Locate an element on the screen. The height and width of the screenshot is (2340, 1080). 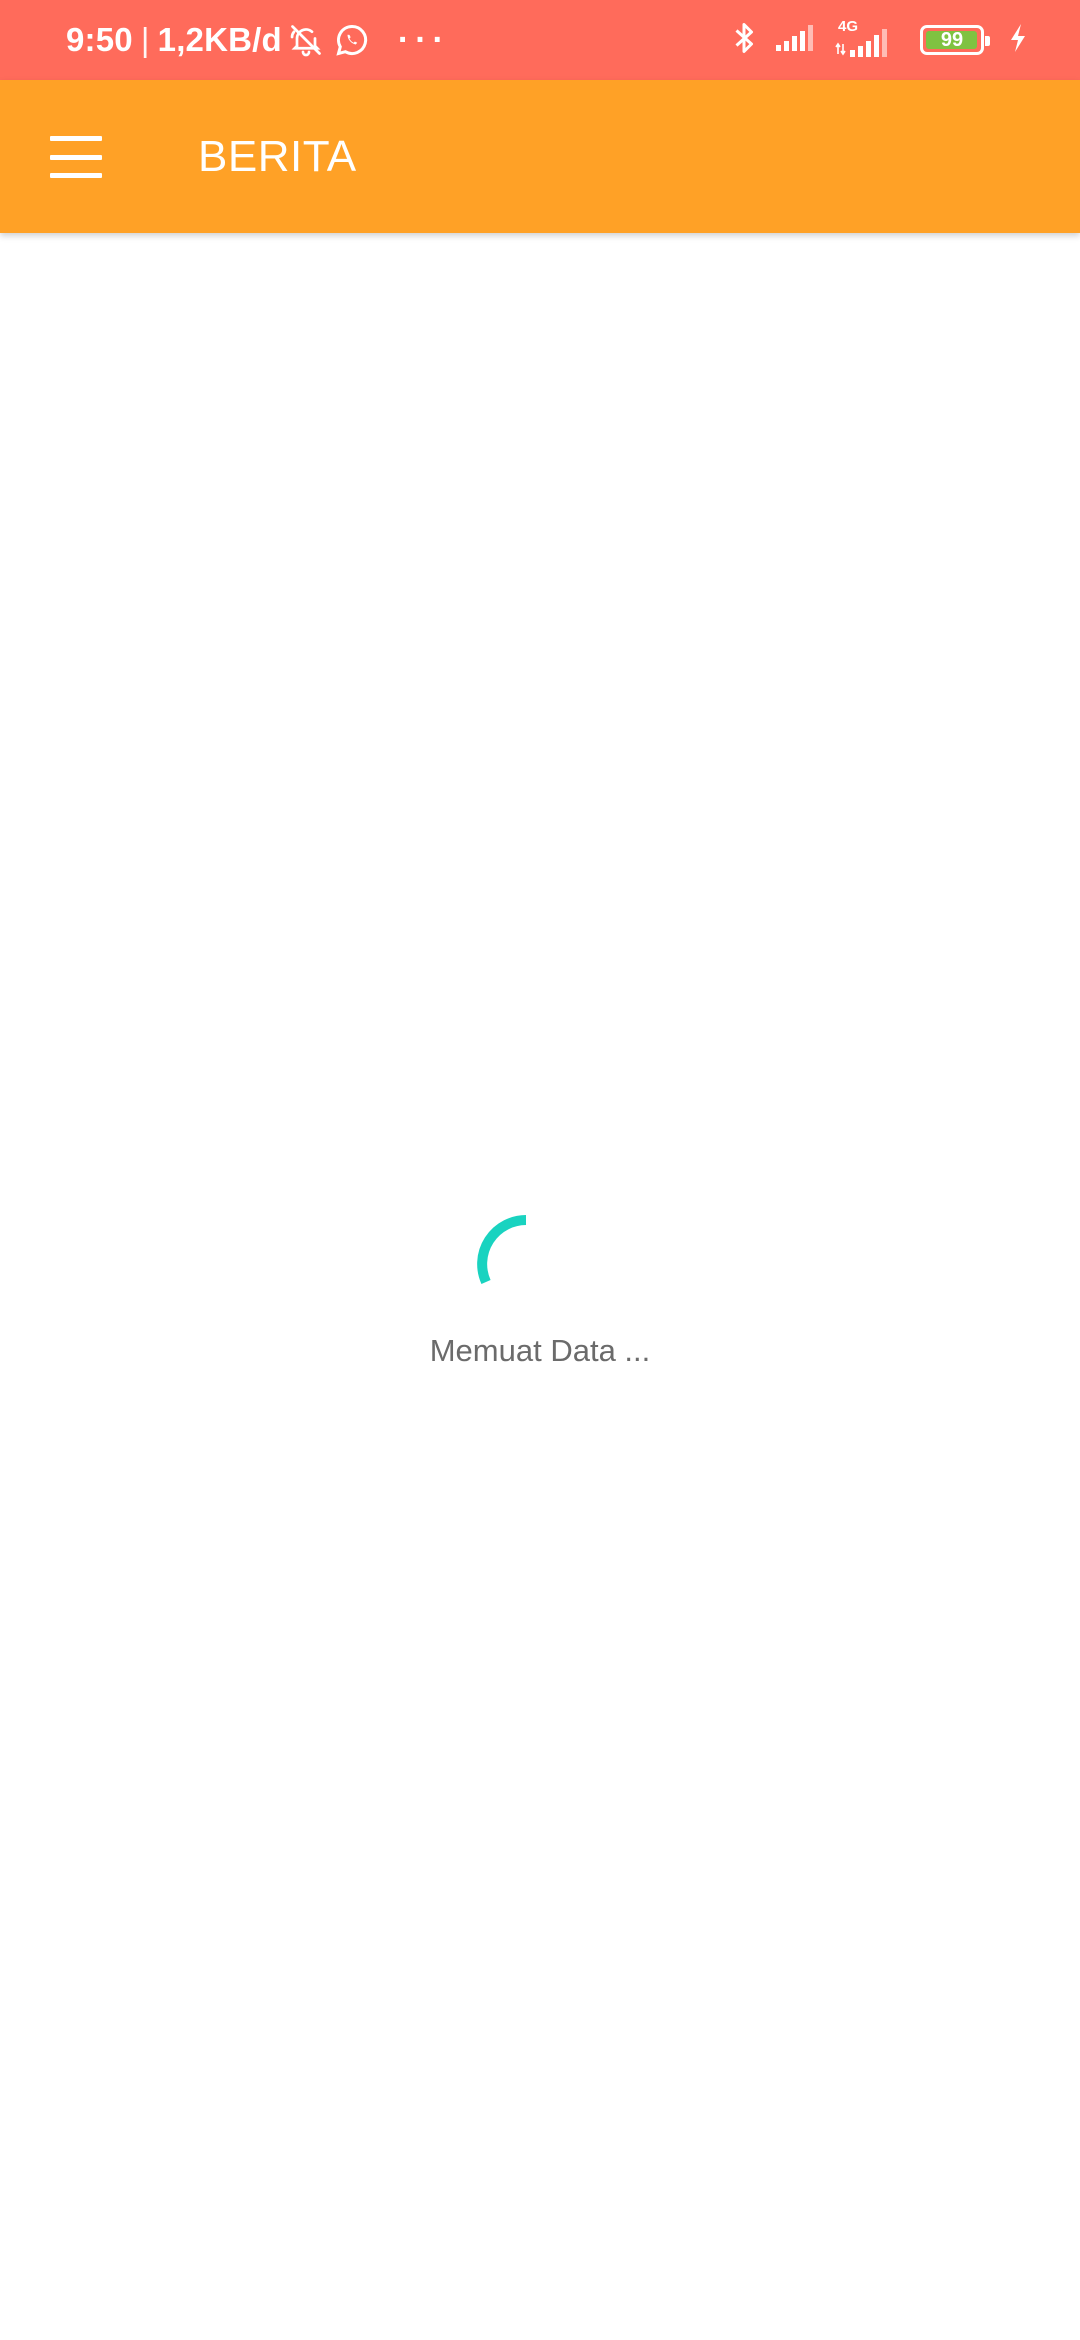
4g-signal-icon: 4G is located at coordinates (862, 39).